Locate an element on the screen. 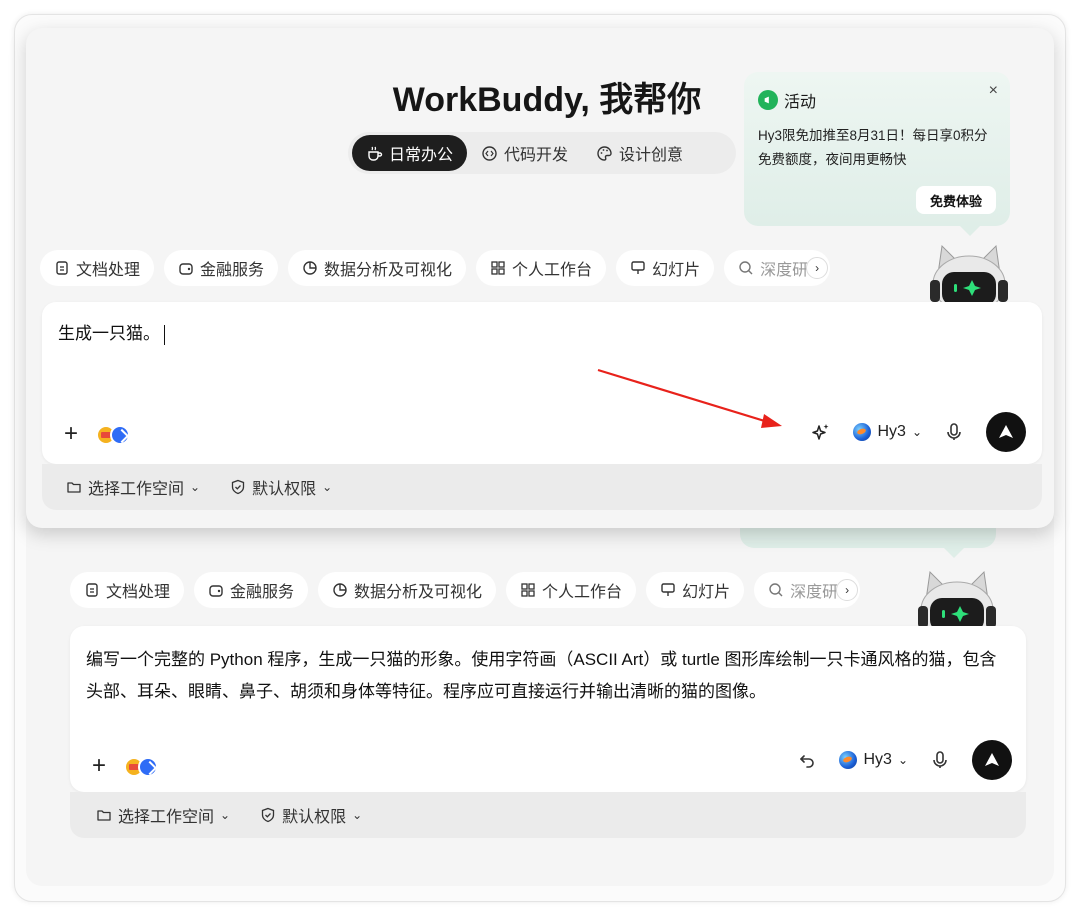  workspace-selector: 选择工作空间 ⌄ is located at coordinates (133, 487).